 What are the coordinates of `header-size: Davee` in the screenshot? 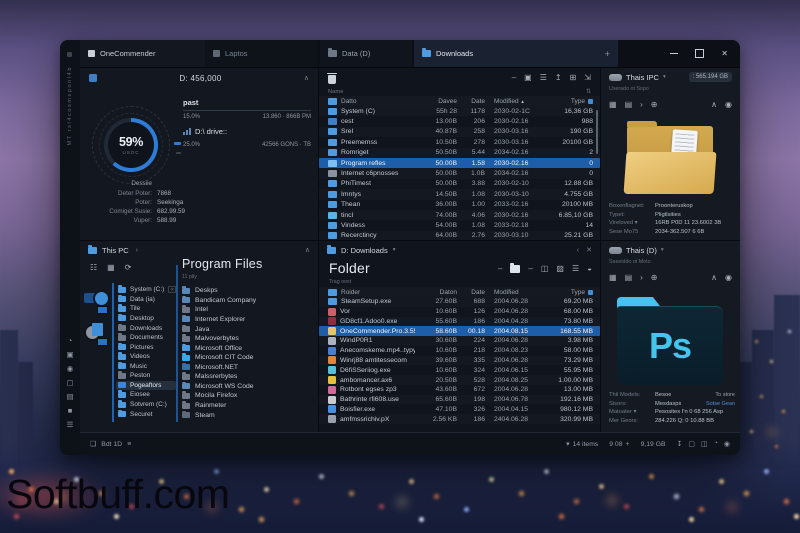 It's located at (436, 101).